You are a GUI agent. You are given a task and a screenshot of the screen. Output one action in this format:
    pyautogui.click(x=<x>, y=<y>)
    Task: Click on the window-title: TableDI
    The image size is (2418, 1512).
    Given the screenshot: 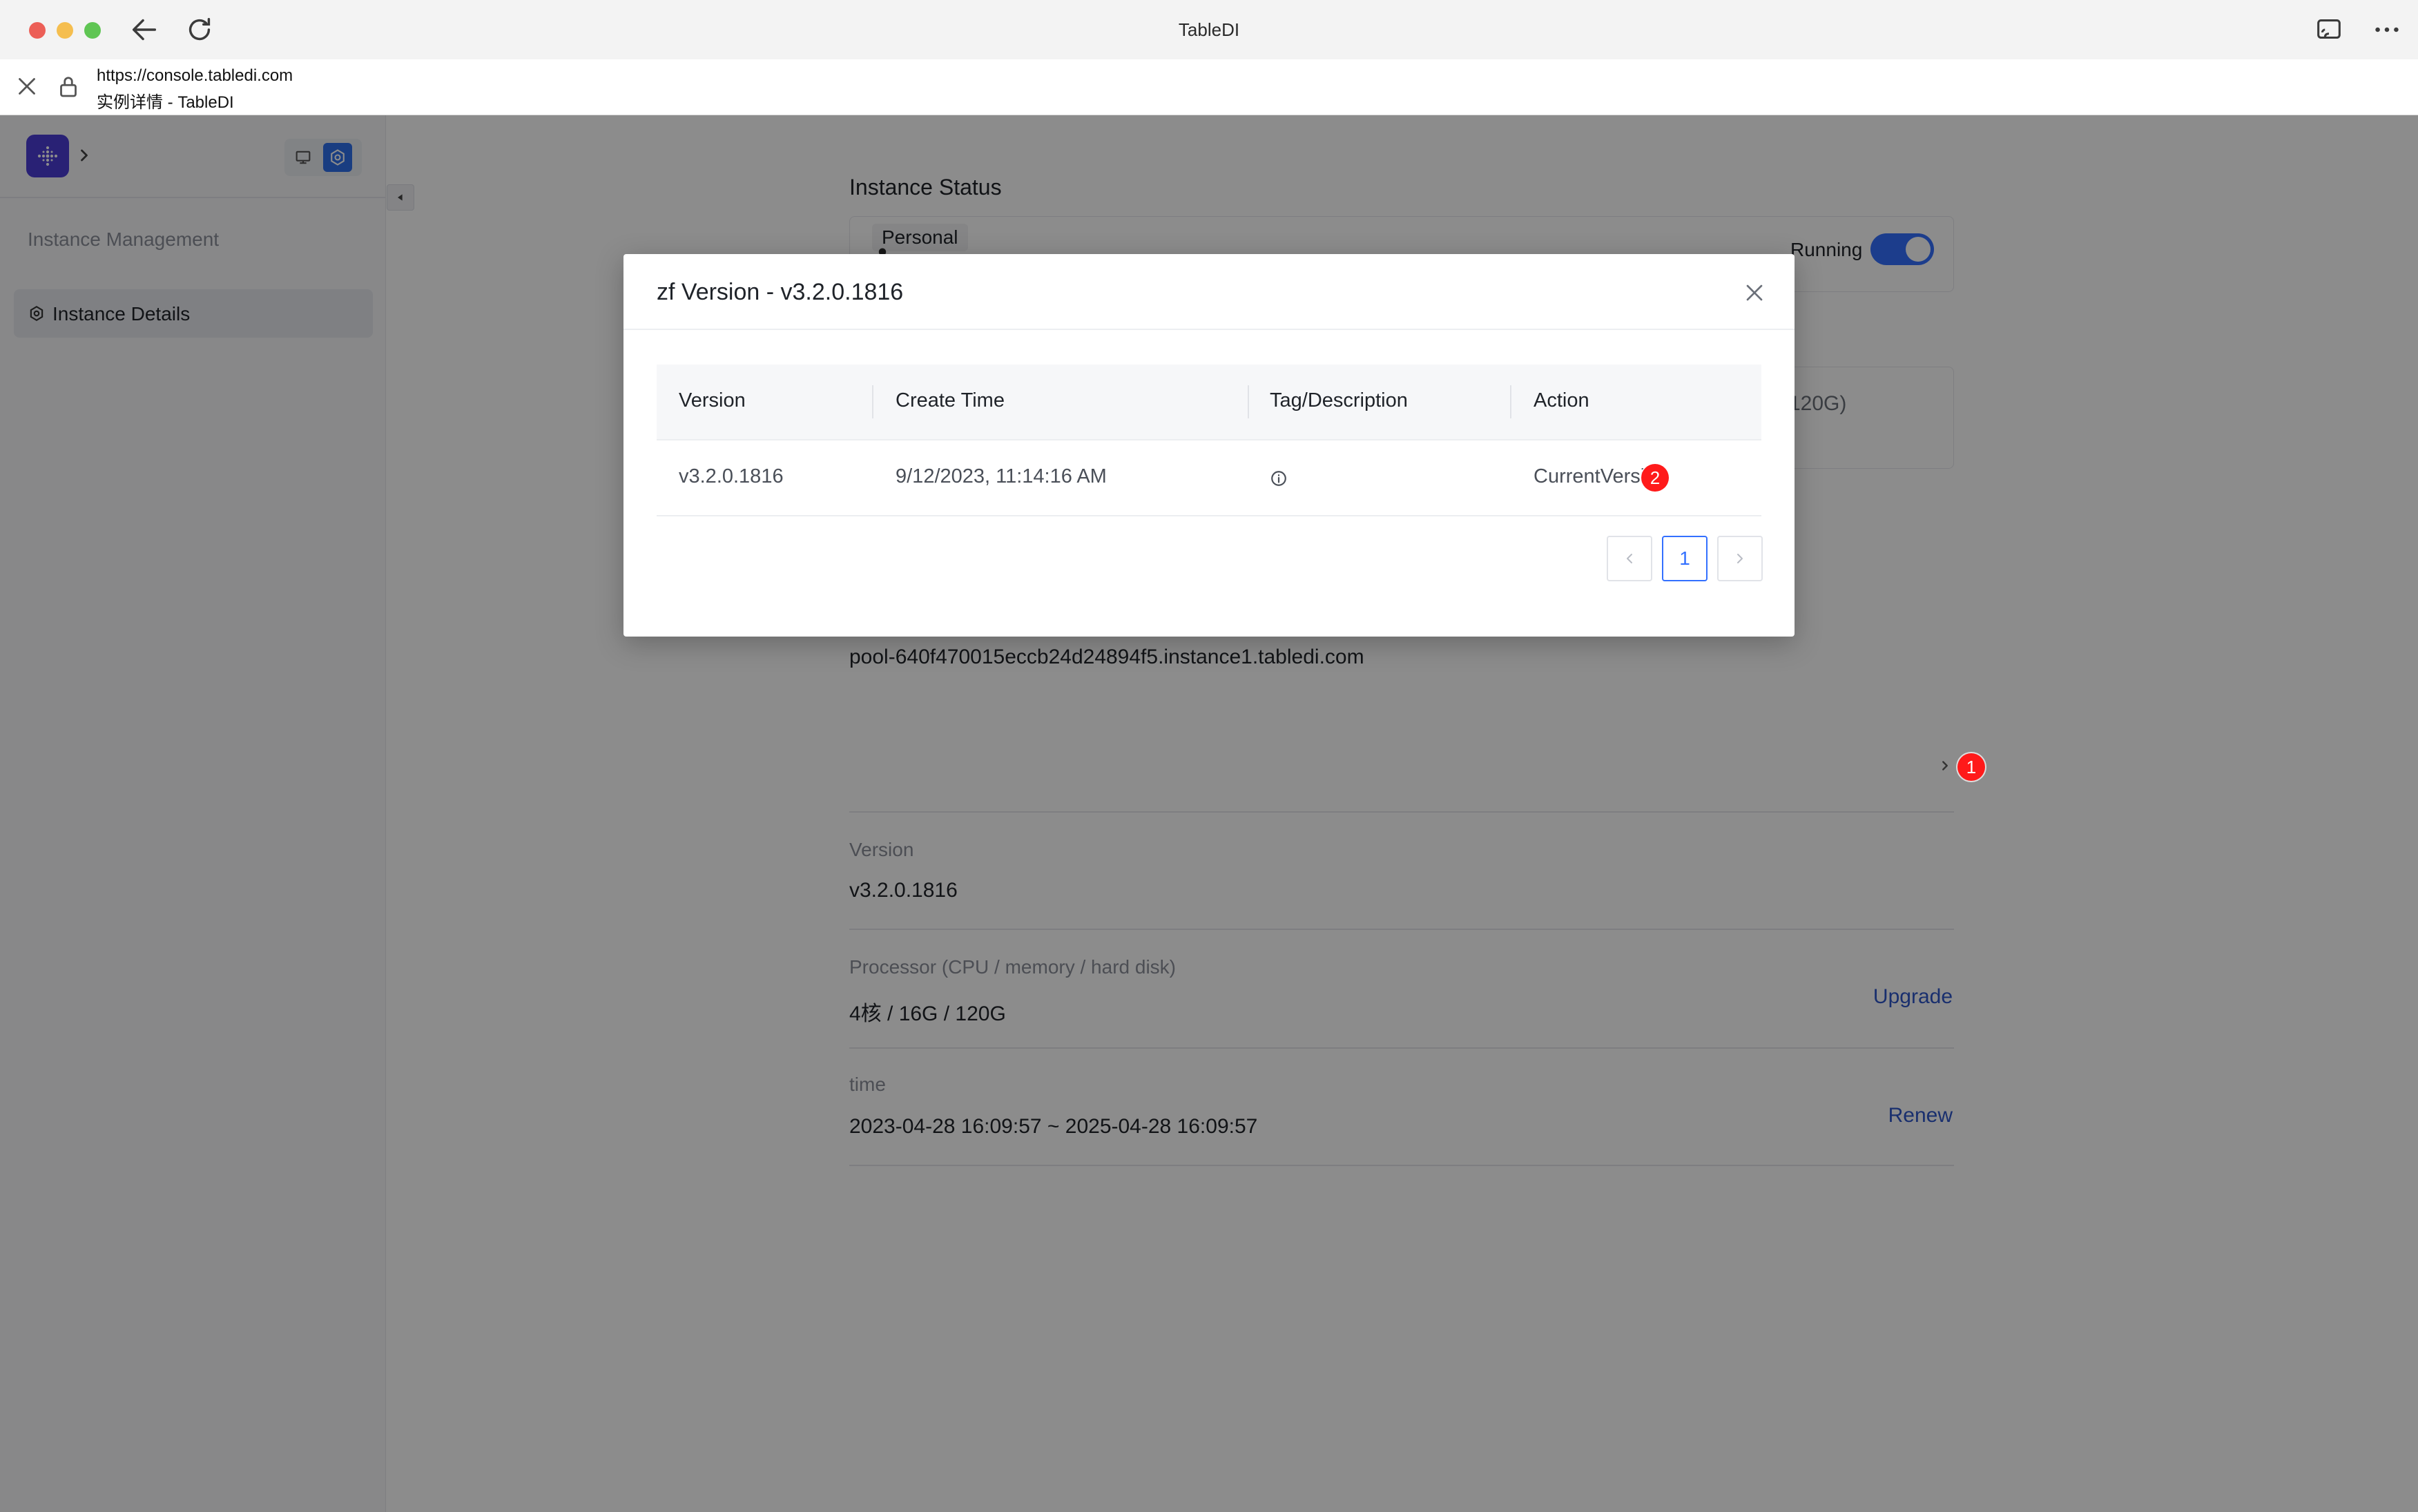 What is the action you would take?
    pyautogui.click(x=1209, y=29)
    